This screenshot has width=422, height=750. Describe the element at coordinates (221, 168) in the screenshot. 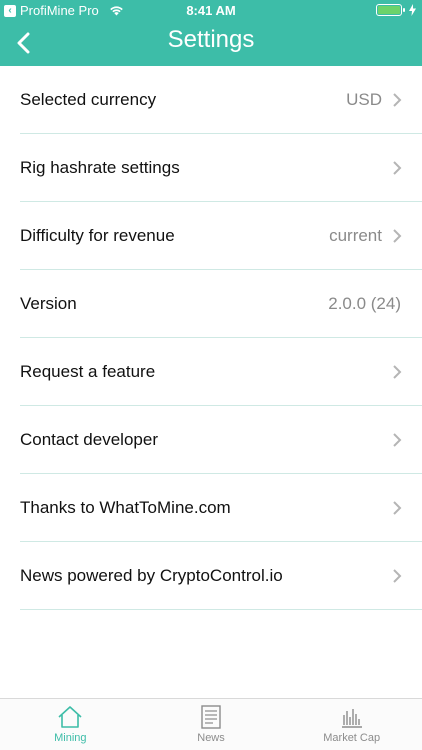

I see `setting-row-hashrate: Rig hashrate settings` at that location.